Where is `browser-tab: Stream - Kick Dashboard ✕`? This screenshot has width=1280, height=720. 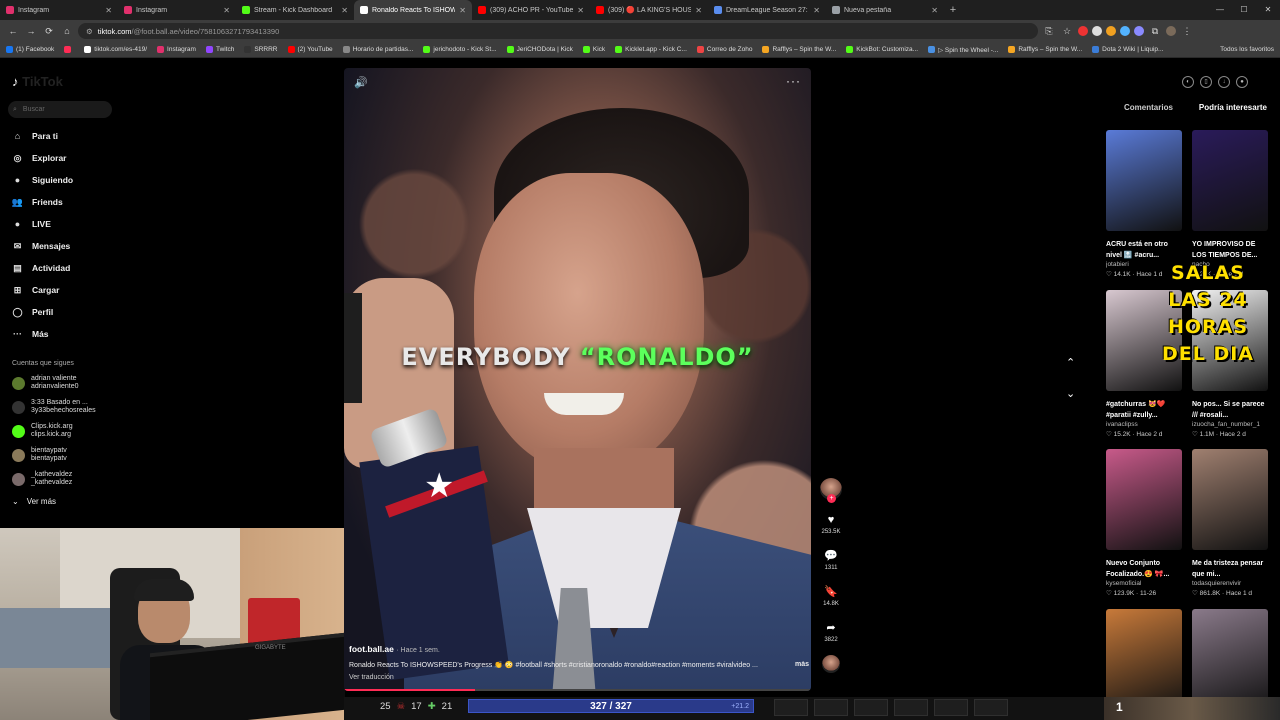
browser-tab: Stream - Kick Dashboard ✕ is located at coordinates (295, 10).